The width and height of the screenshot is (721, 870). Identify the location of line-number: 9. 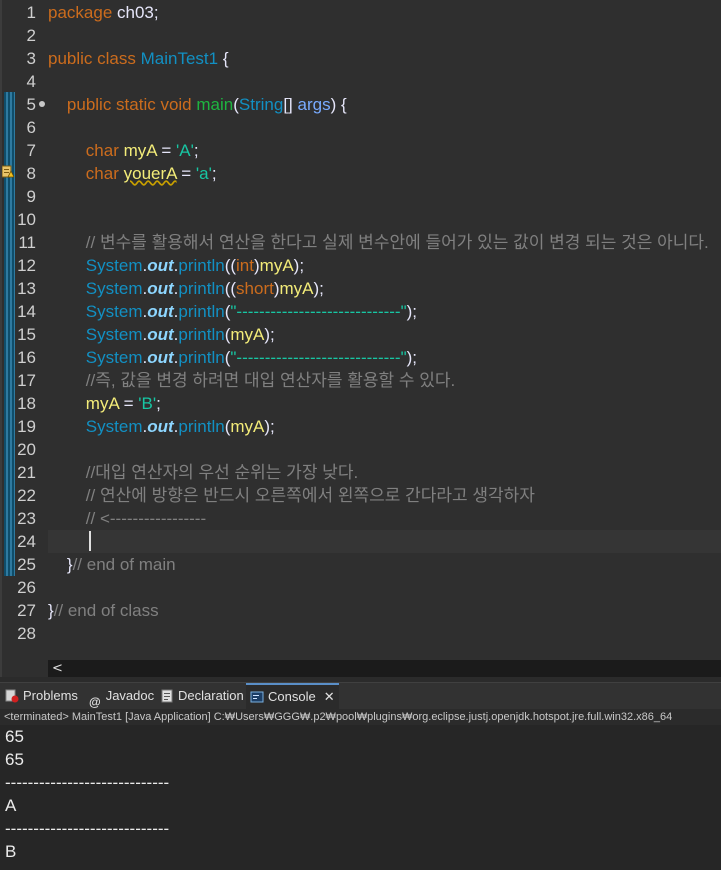
(31, 196).